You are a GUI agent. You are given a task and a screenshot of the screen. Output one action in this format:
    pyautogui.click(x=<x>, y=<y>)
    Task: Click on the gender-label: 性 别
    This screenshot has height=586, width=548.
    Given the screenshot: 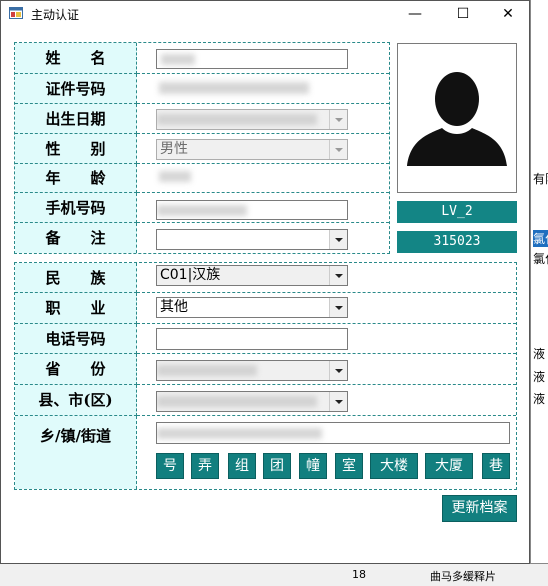 What is the action you would take?
    pyautogui.click(x=76, y=149)
    